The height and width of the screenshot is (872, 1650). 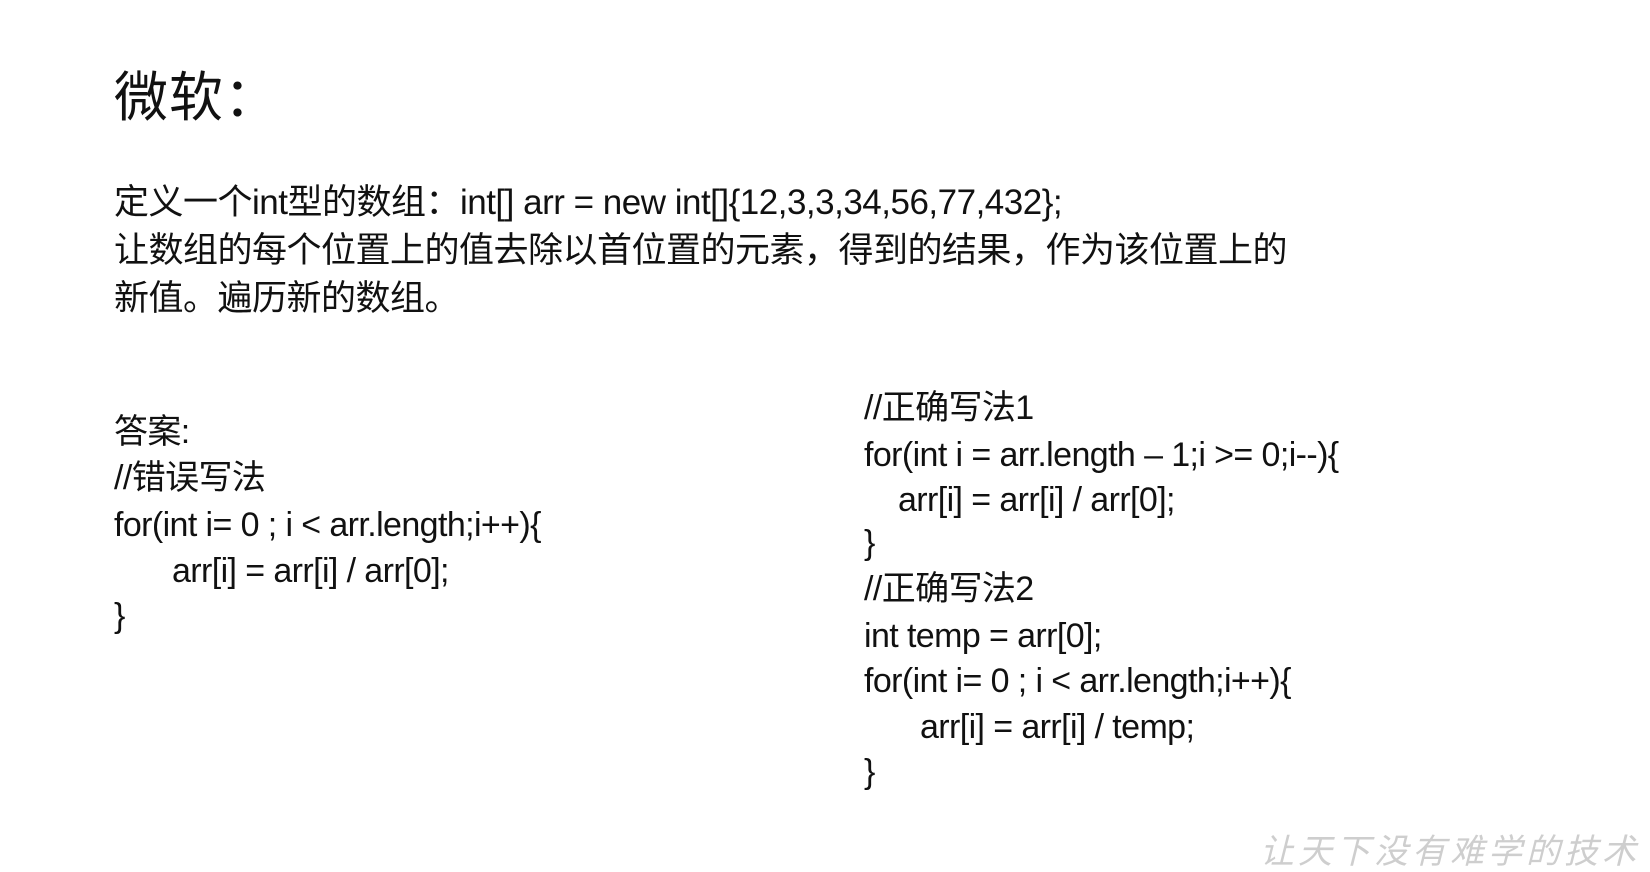 I want to click on slide-title: 微软：, so click(x=196, y=98).